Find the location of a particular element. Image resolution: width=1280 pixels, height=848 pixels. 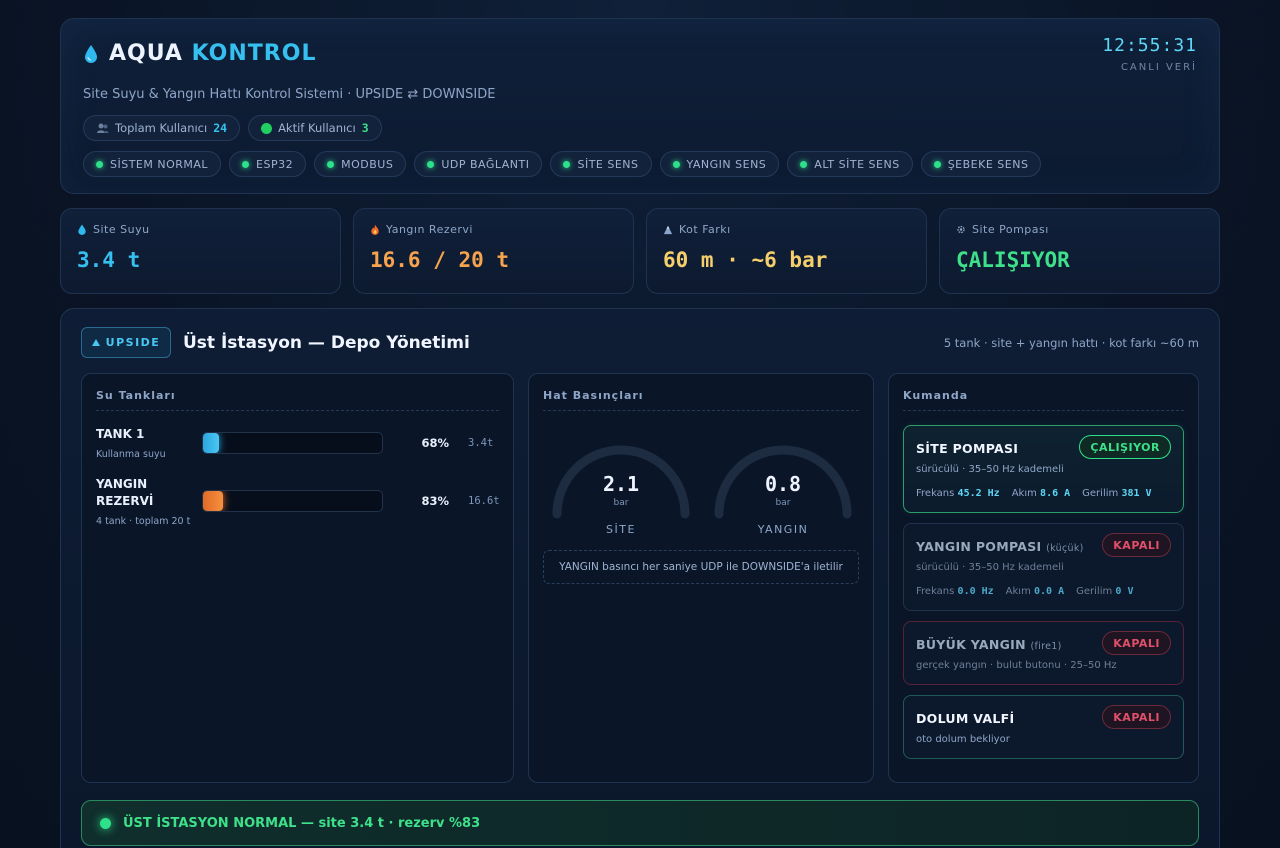

volt-value: 0 V is located at coordinates (1124, 591).